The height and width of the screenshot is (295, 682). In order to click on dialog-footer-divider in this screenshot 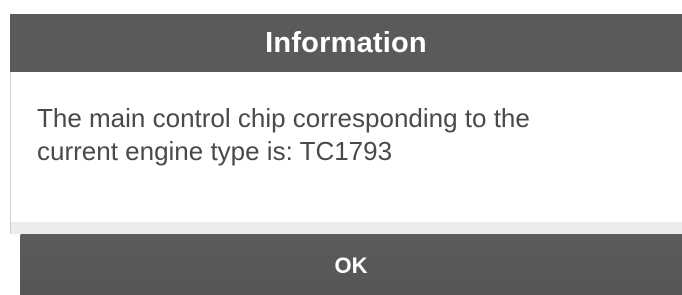, I will do `click(346, 228)`.